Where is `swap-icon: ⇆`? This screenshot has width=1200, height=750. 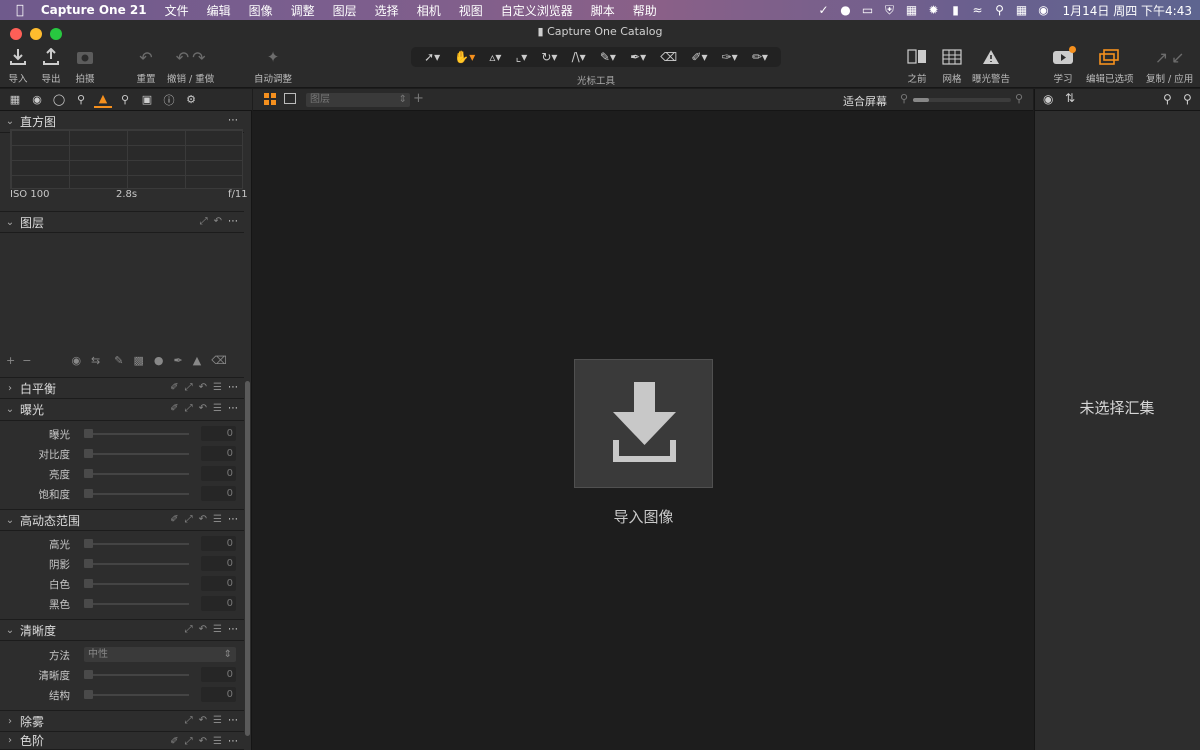 swap-icon: ⇆ is located at coordinates (95, 360).